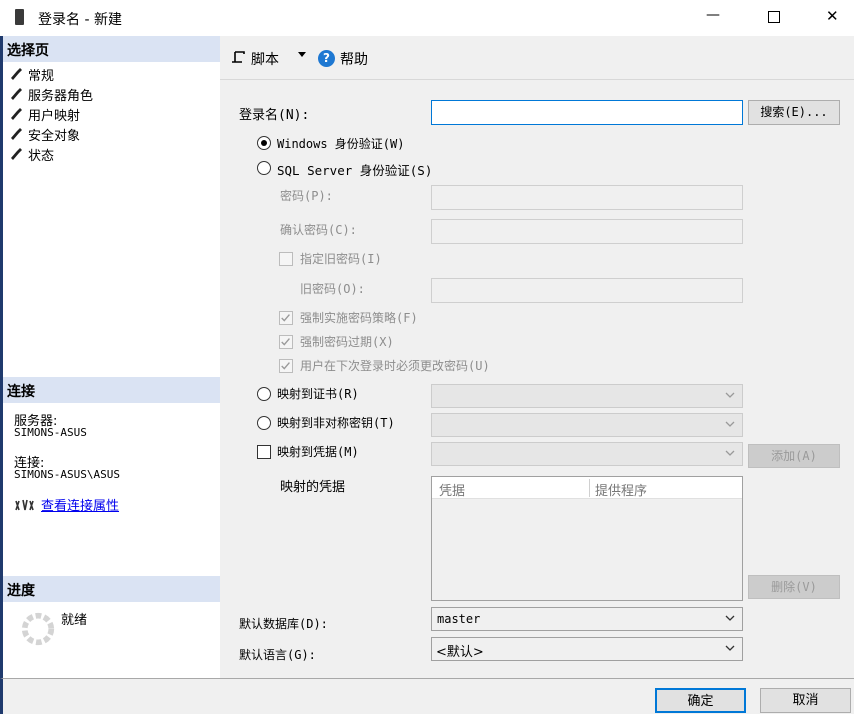 The image size is (854, 714). I want to click on script-button: 脚本, so click(272, 59).